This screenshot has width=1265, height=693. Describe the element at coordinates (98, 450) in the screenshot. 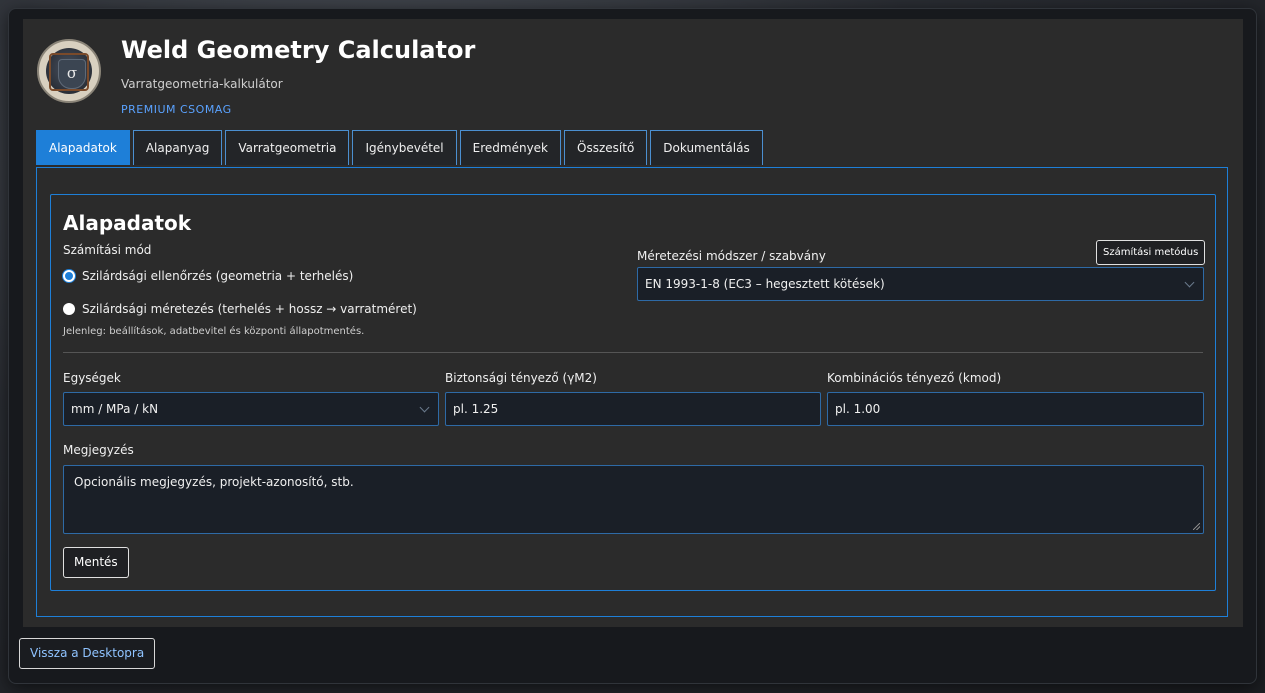

I see `note-label: Megjegyzés` at that location.